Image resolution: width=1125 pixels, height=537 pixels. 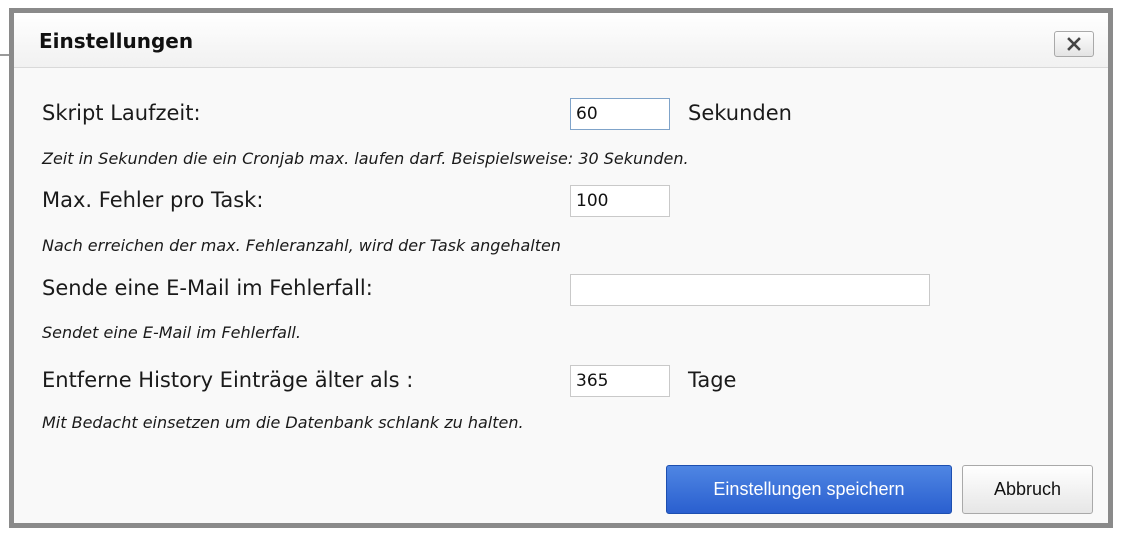 I want to click on script-runtime-unit: Sekunden, so click(x=740, y=113).